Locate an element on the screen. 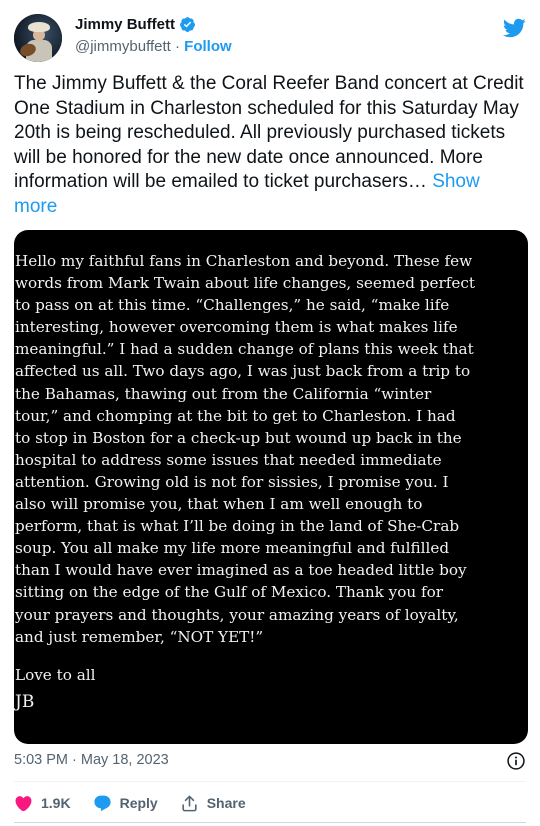 This screenshot has height=826, width=540. follow-button: Follow is located at coordinates (208, 46).